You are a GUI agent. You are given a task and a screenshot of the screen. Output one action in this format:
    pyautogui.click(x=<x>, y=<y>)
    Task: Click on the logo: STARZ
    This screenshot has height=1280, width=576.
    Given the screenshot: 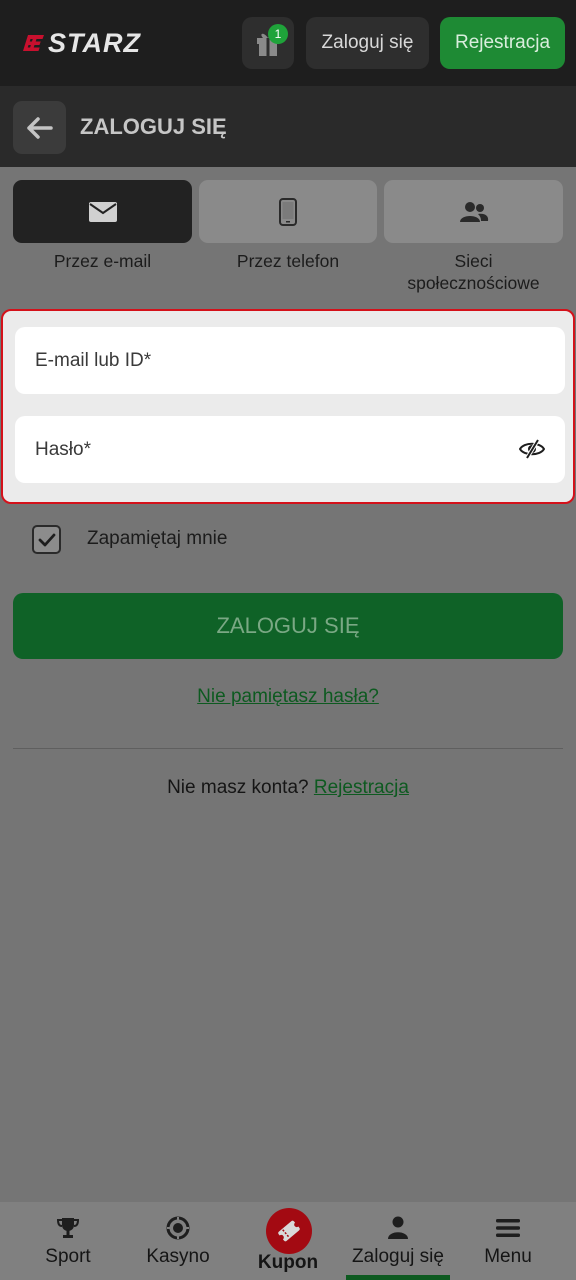 What is the action you would take?
    pyautogui.click(x=81, y=43)
    